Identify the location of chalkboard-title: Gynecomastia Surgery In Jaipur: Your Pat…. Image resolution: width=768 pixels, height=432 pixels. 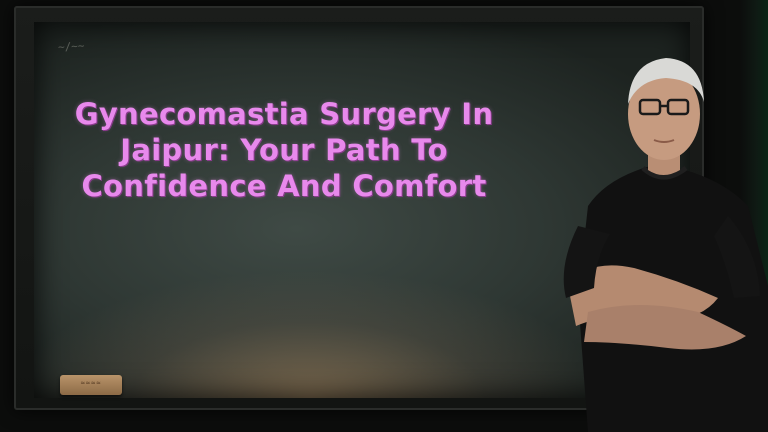
(284, 150).